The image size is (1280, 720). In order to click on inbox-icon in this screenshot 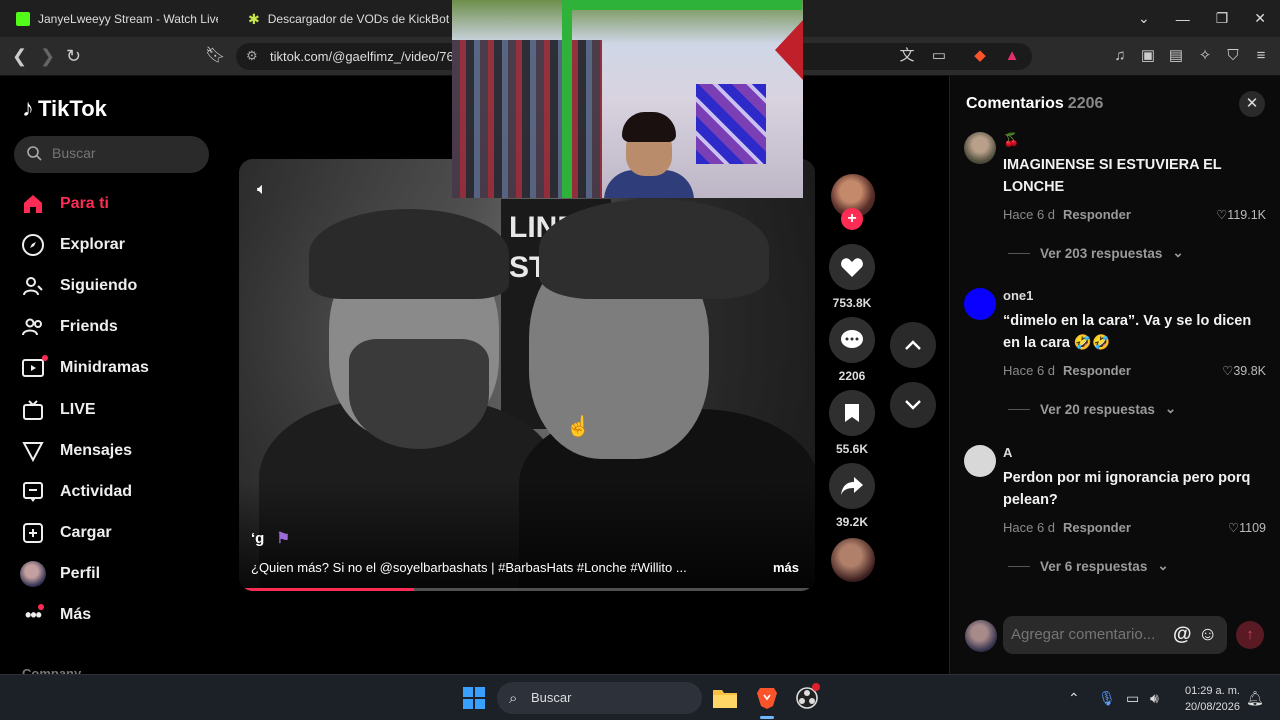, I will do `click(33, 492)`.